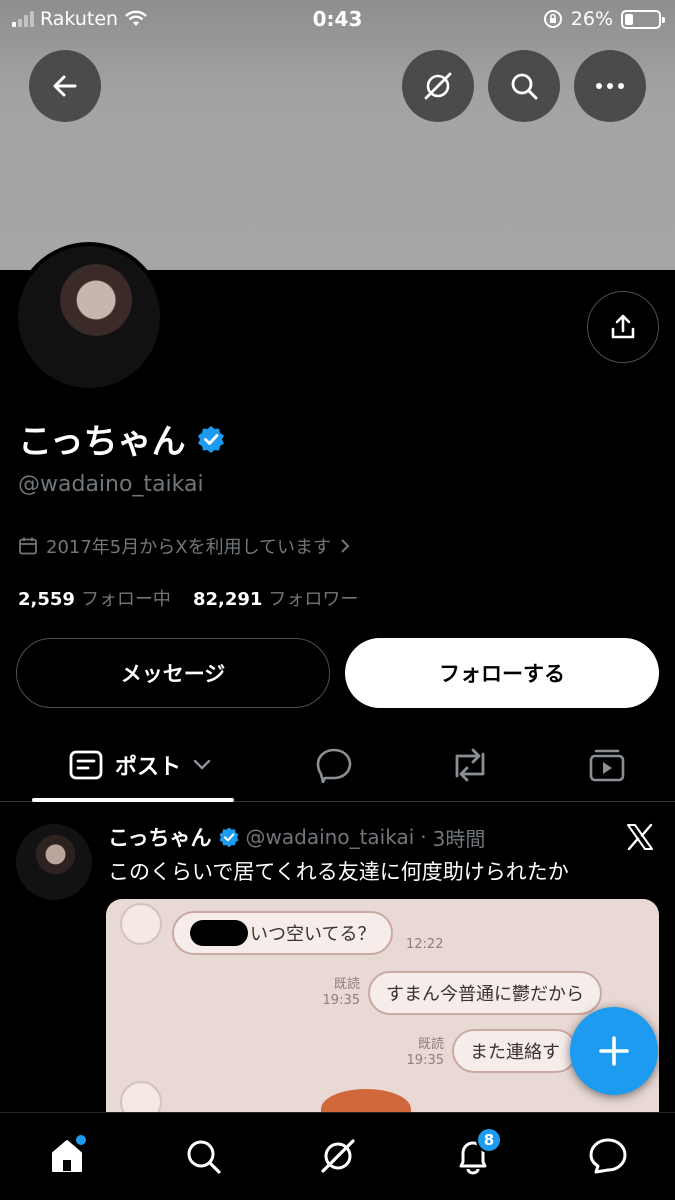  I want to click on tab-reposts, so click(470, 765).